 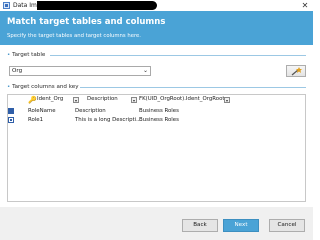 What do you see at coordinates (241, 225) in the screenshot?
I see `next-button: Next` at bounding box center [241, 225].